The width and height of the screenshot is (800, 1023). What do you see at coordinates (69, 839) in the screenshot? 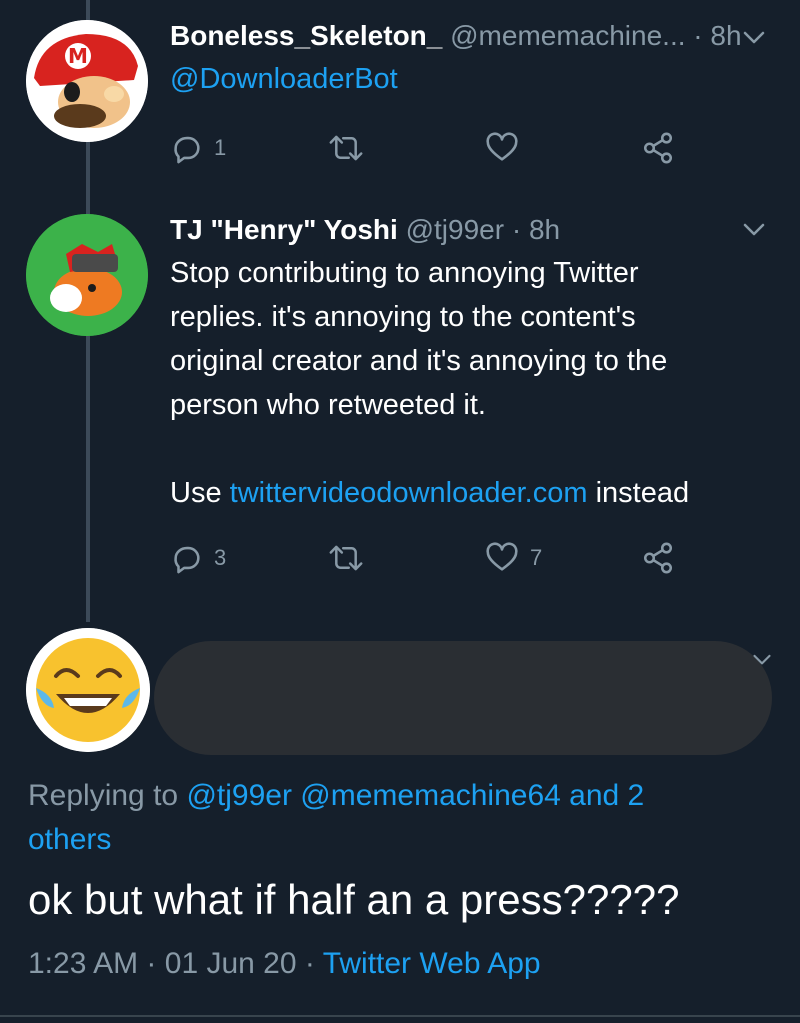
I see `replying-others-link: others` at bounding box center [69, 839].